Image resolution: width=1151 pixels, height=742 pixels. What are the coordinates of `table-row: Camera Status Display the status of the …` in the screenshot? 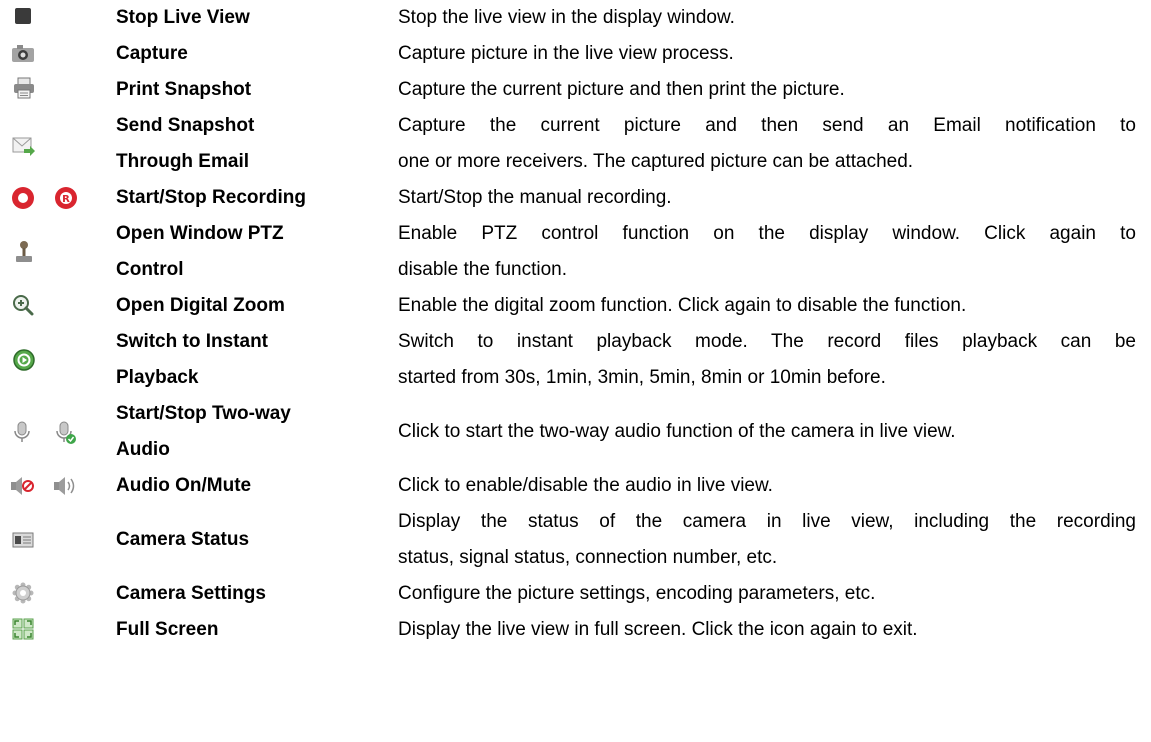 It's located at (575, 540).